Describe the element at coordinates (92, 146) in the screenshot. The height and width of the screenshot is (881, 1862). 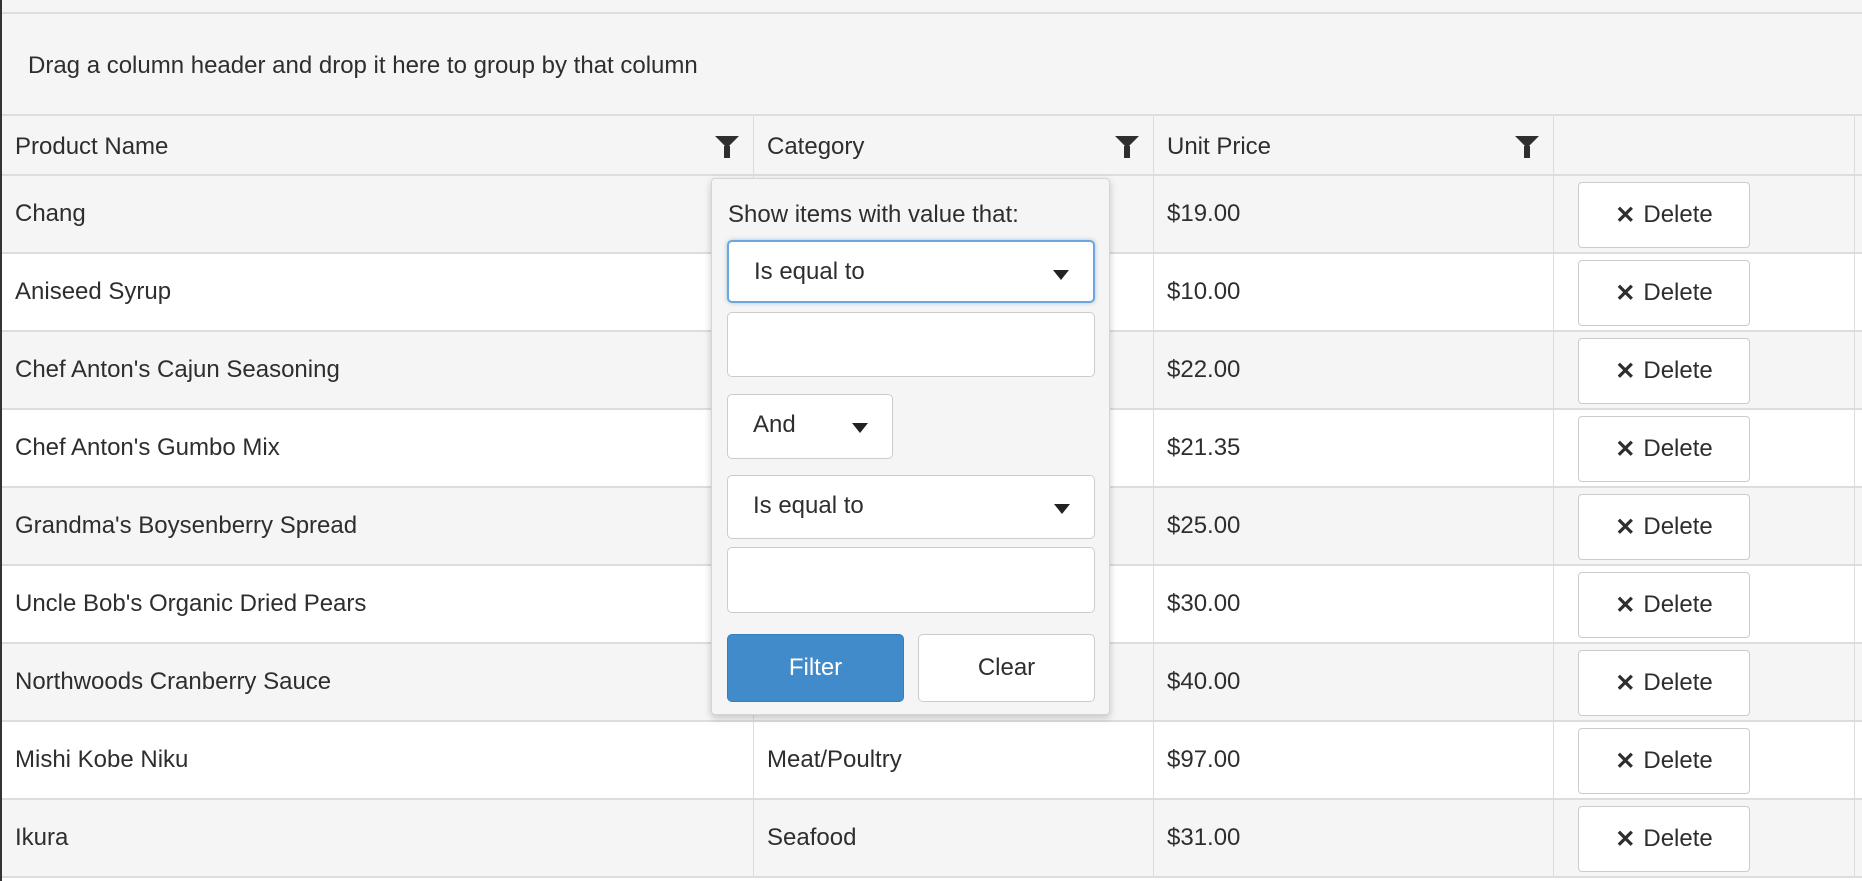
I see `column-title: Product Name` at that location.